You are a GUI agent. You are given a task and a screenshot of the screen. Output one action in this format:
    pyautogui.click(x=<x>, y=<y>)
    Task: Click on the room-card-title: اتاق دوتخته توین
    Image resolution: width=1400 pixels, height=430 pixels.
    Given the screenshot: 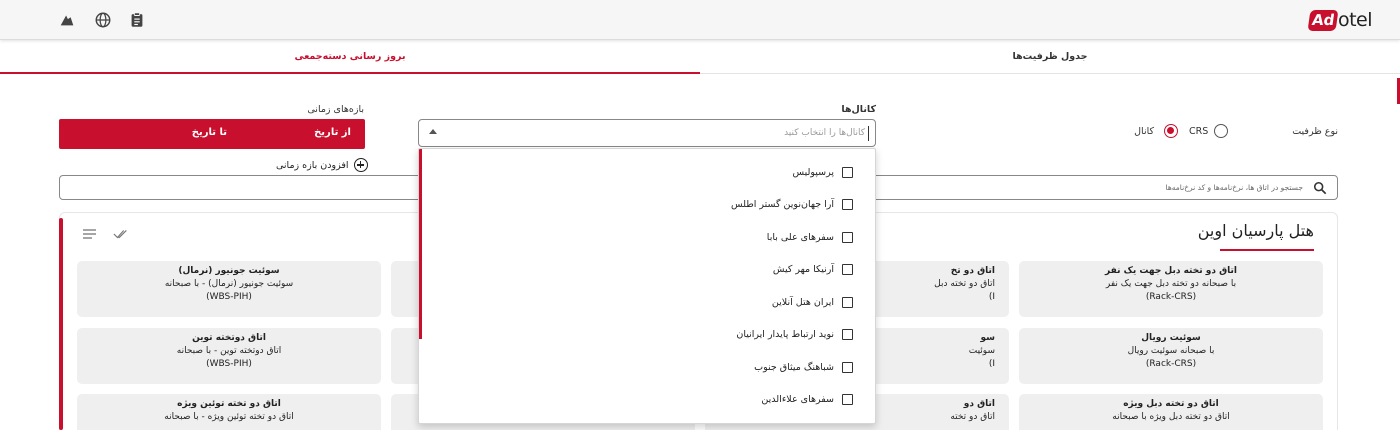 What is the action you would take?
    pyautogui.click(x=229, y=338)
    